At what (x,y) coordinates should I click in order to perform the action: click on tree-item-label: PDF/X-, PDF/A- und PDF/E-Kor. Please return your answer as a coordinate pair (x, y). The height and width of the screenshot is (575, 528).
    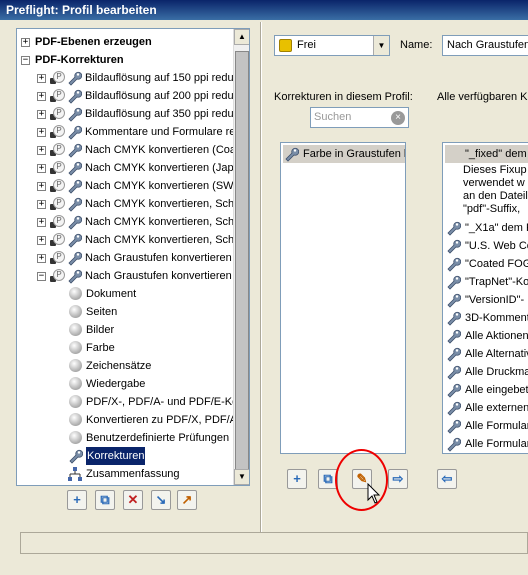
    Looking at the image, I should click on (160, 402).